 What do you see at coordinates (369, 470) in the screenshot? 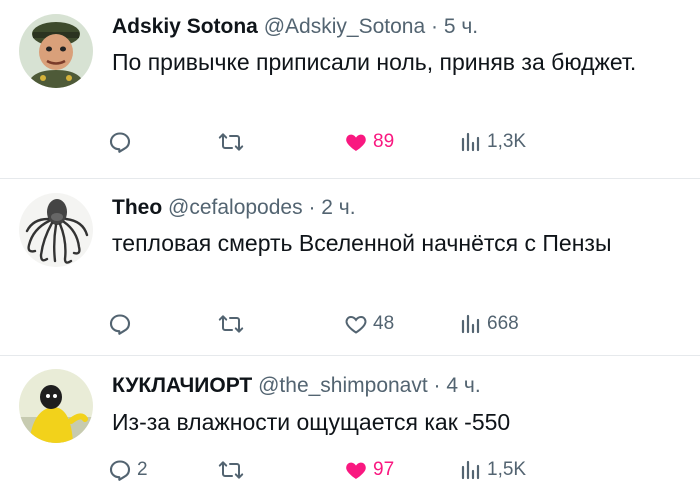
I see `like-button: 97` at bounding box center [369, 470].